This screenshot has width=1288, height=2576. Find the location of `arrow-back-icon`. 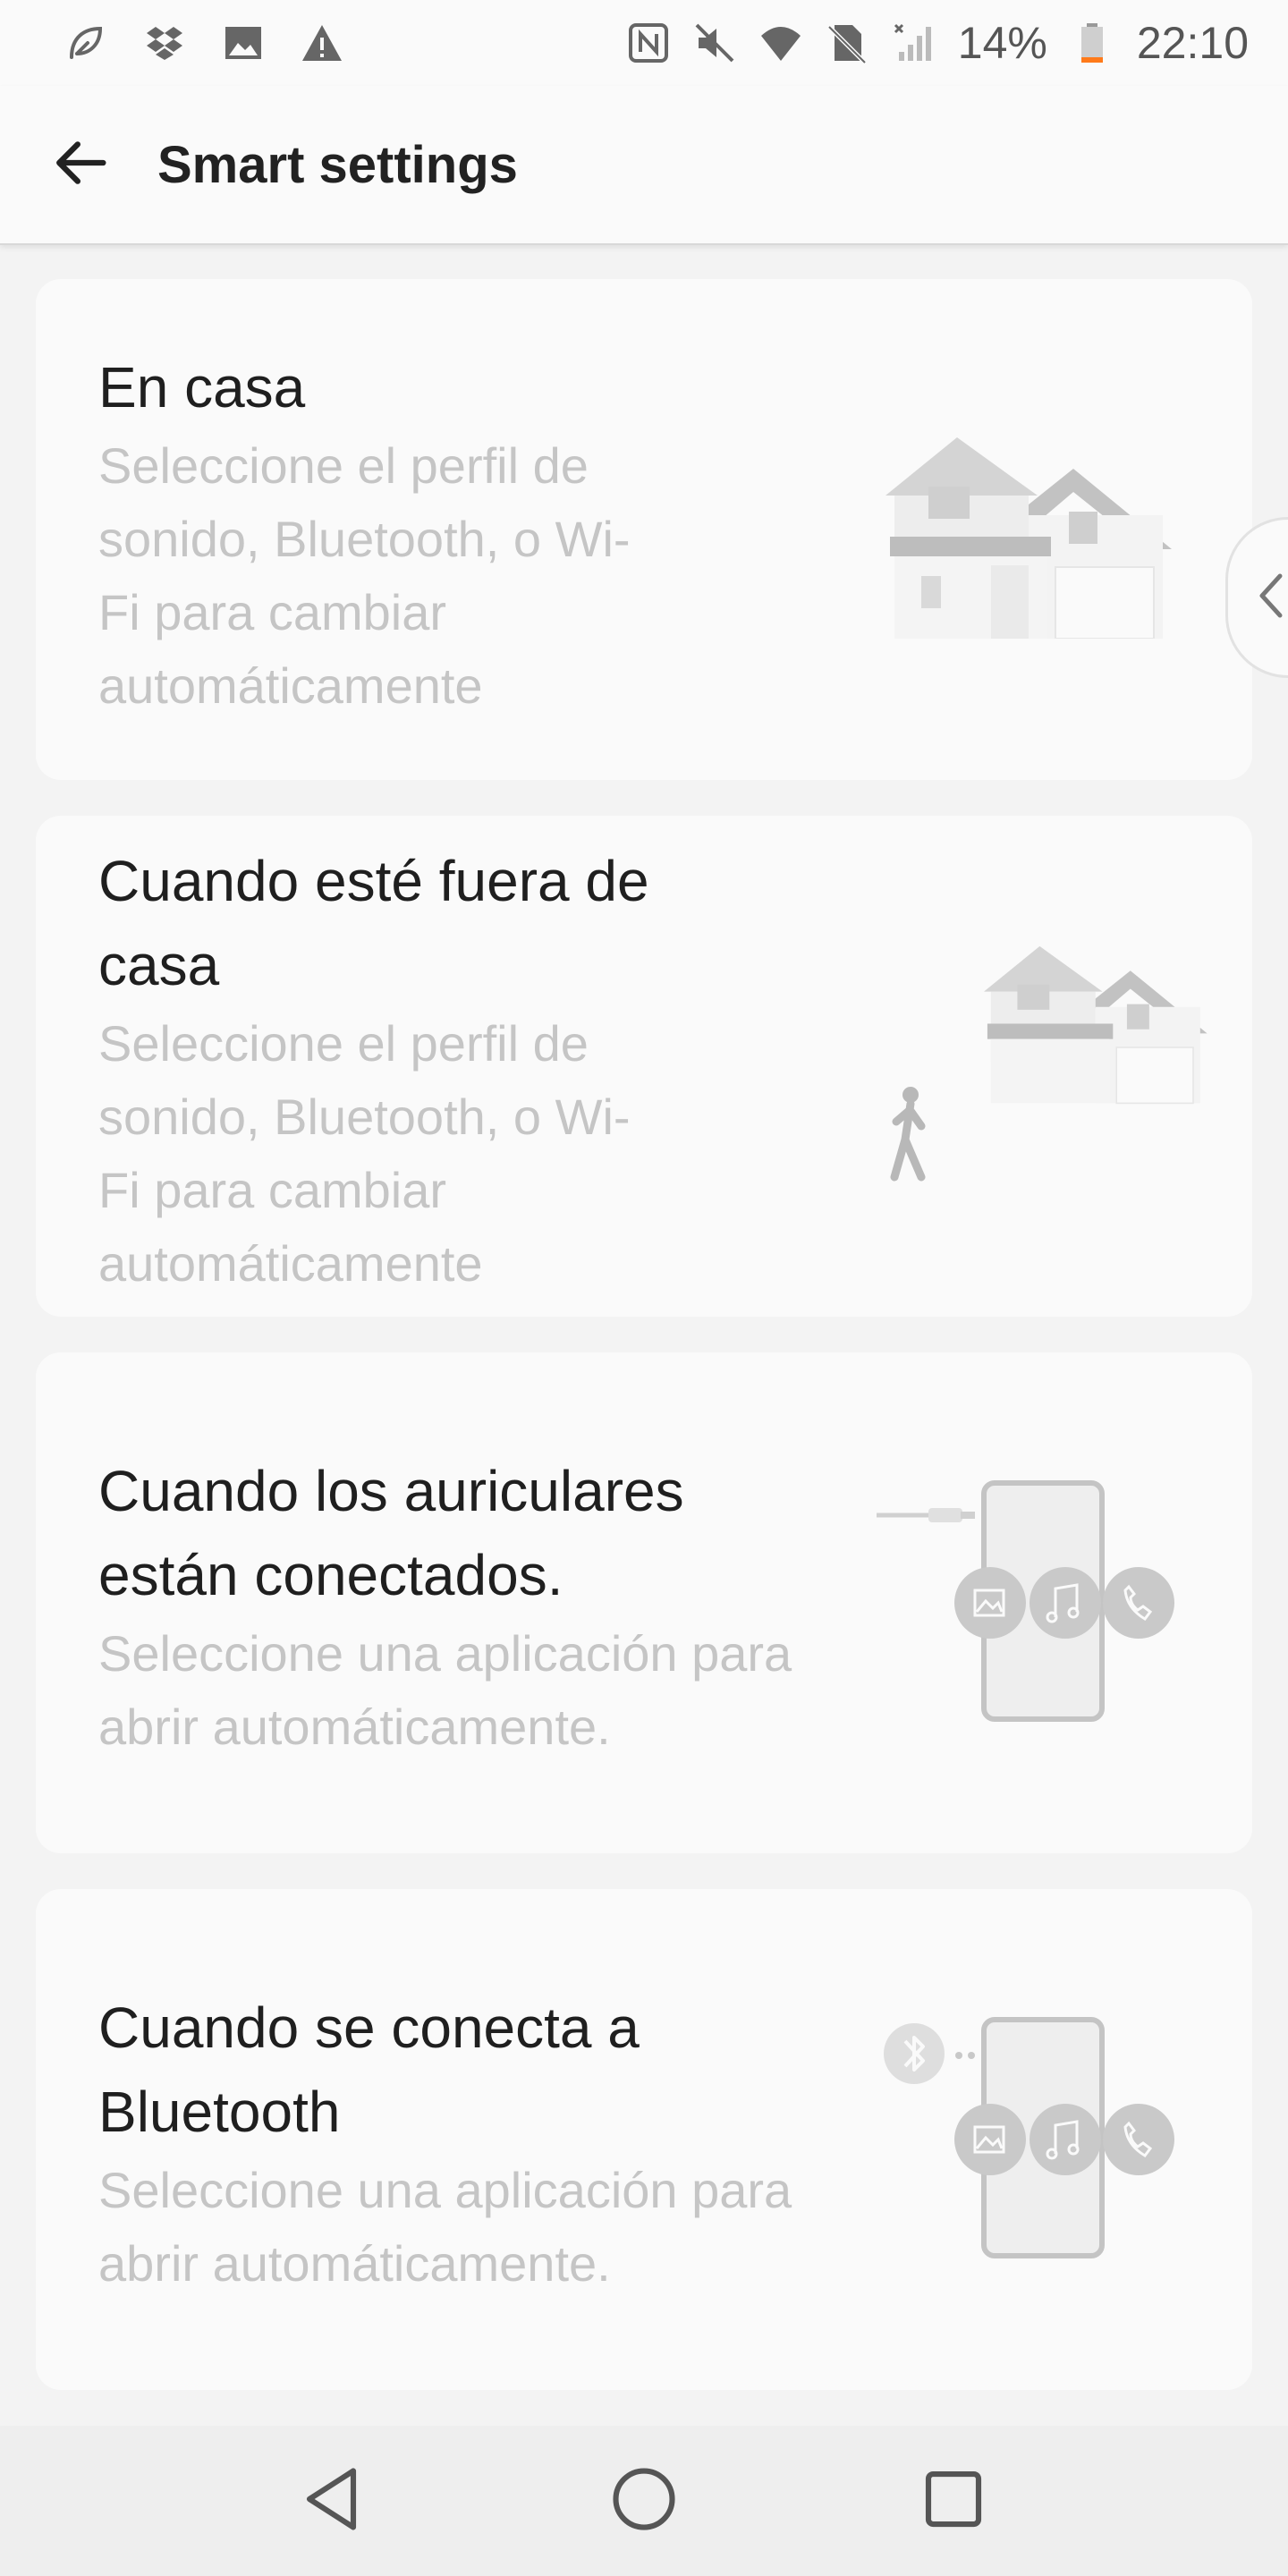

arrow-back-icon is located at coordinates (80, 165).